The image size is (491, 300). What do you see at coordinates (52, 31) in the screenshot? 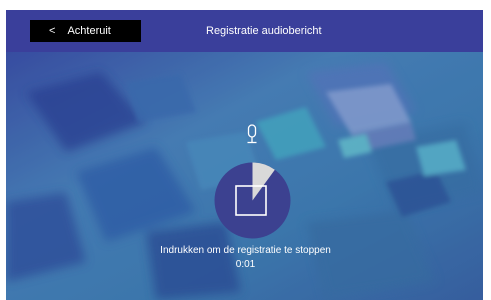
I see `chevron-left-icon: <` at bounding box center [52, 31].